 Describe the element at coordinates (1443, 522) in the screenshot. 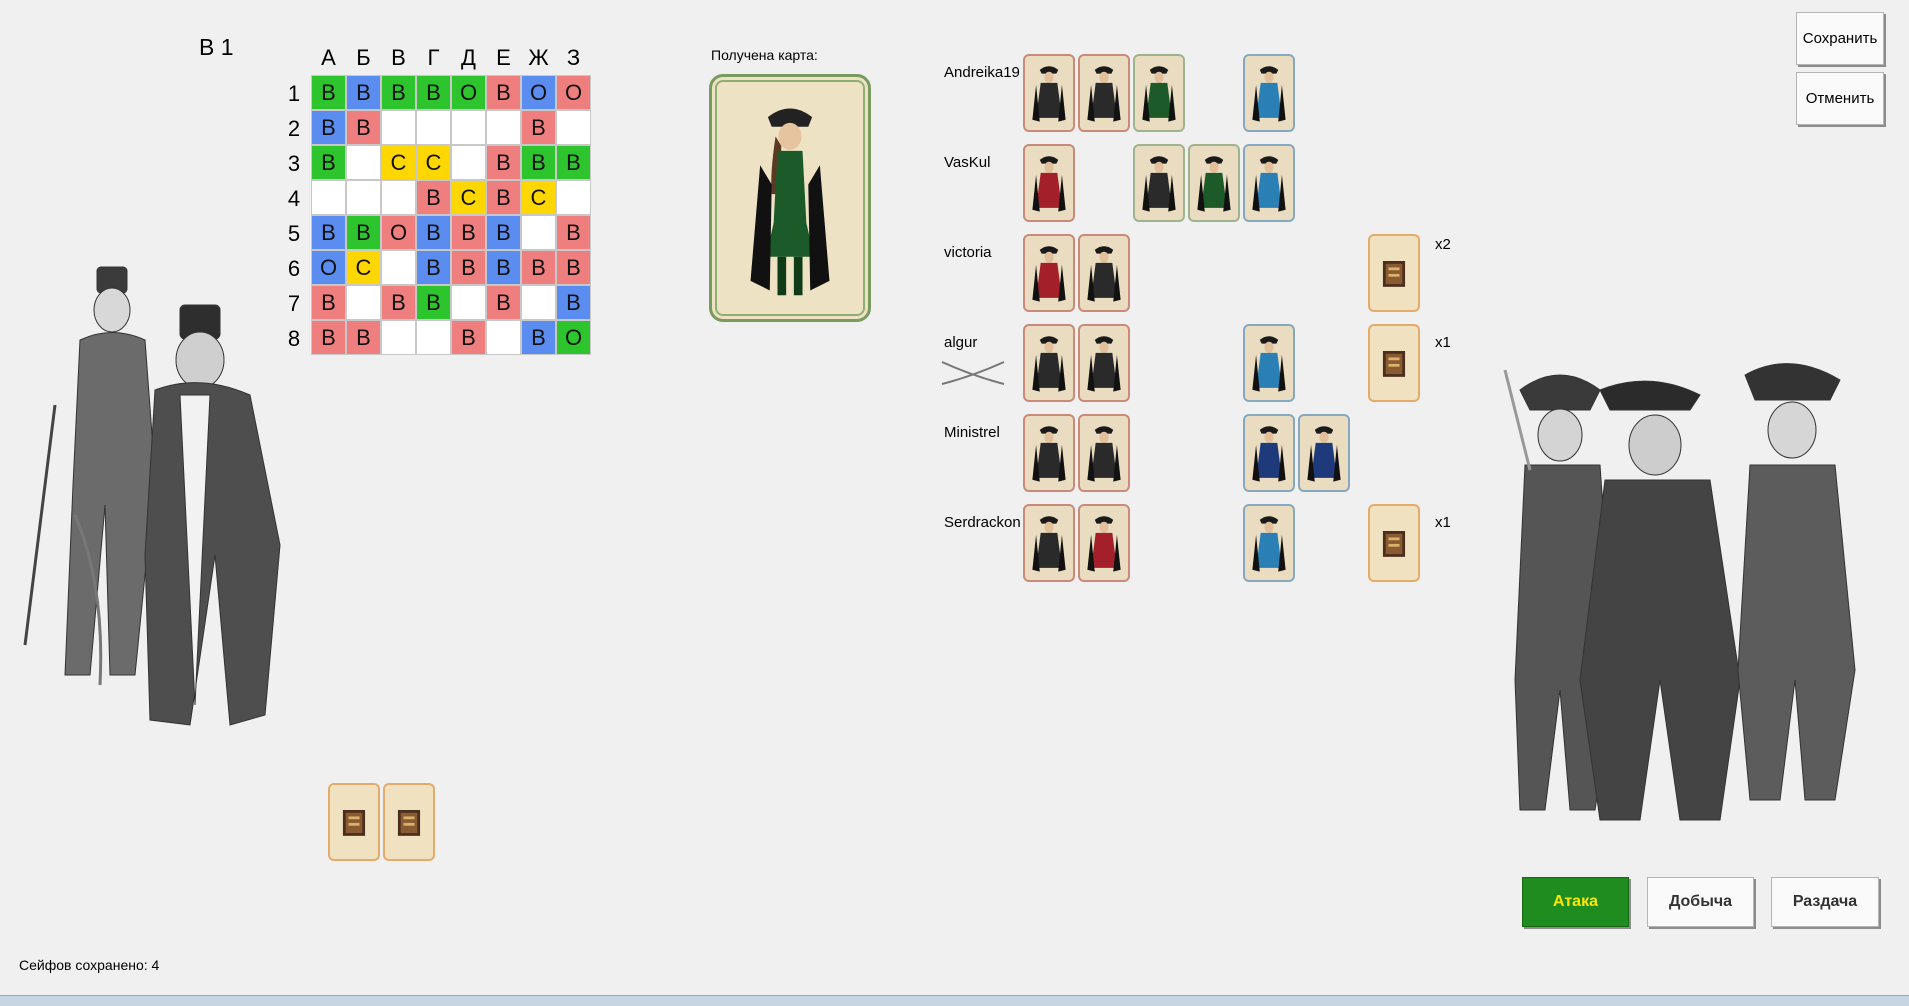

I see `safe-multiplier: x1` at that location.